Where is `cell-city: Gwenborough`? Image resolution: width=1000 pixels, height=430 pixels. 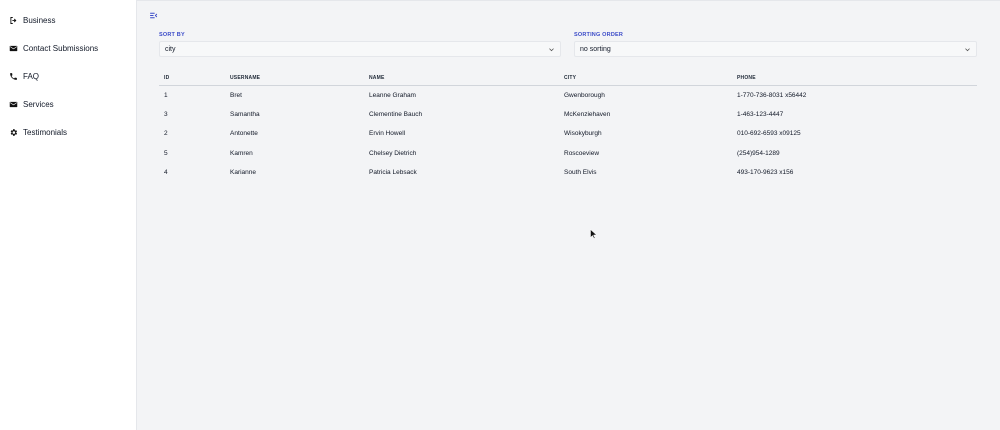 cell-city: Gwenborough is located at coordinates (584, 95).